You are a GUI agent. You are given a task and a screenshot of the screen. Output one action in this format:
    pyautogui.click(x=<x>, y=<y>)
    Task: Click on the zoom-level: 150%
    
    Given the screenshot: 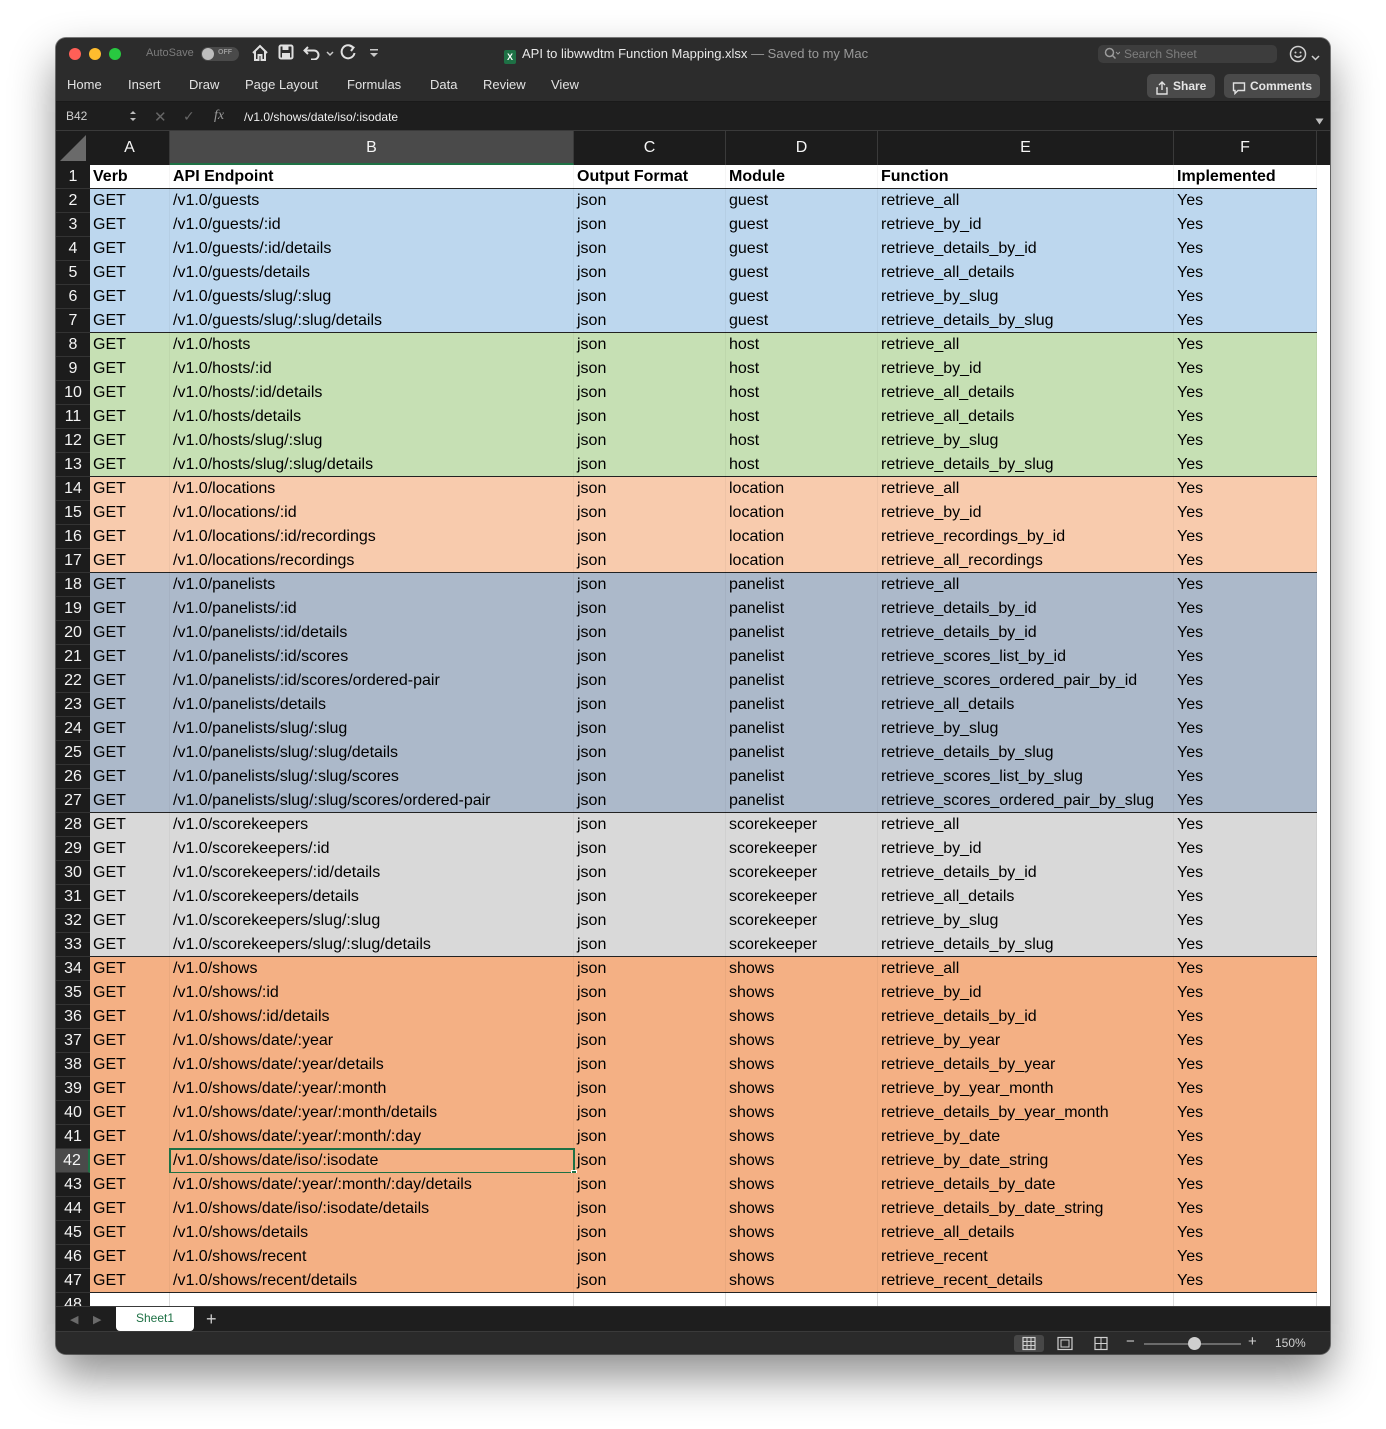 What is the action you would take?
    pyautogui.click(x=1290, y=1343)
    